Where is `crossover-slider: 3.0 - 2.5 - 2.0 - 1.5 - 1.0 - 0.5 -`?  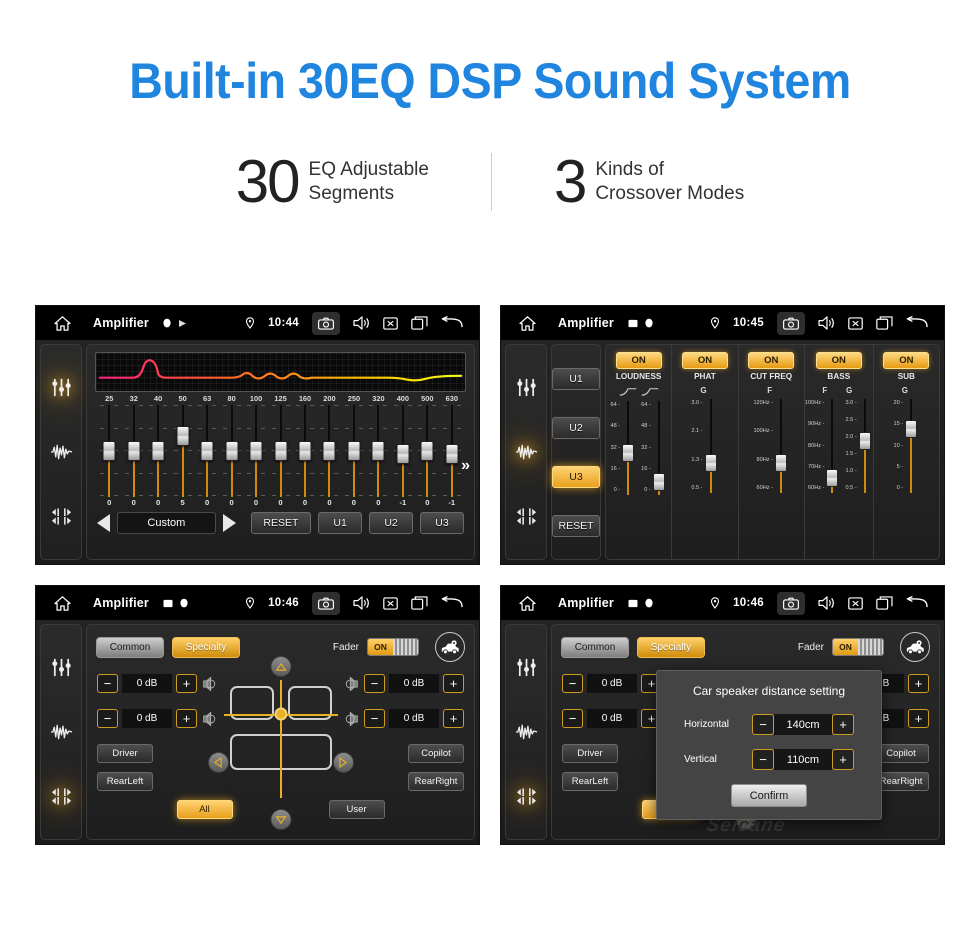 crossover-slider: 3.0 - 2.5 - 2.0 - 1.5 - 1.0 - 0.5 - is located at coordinates (858, 479).